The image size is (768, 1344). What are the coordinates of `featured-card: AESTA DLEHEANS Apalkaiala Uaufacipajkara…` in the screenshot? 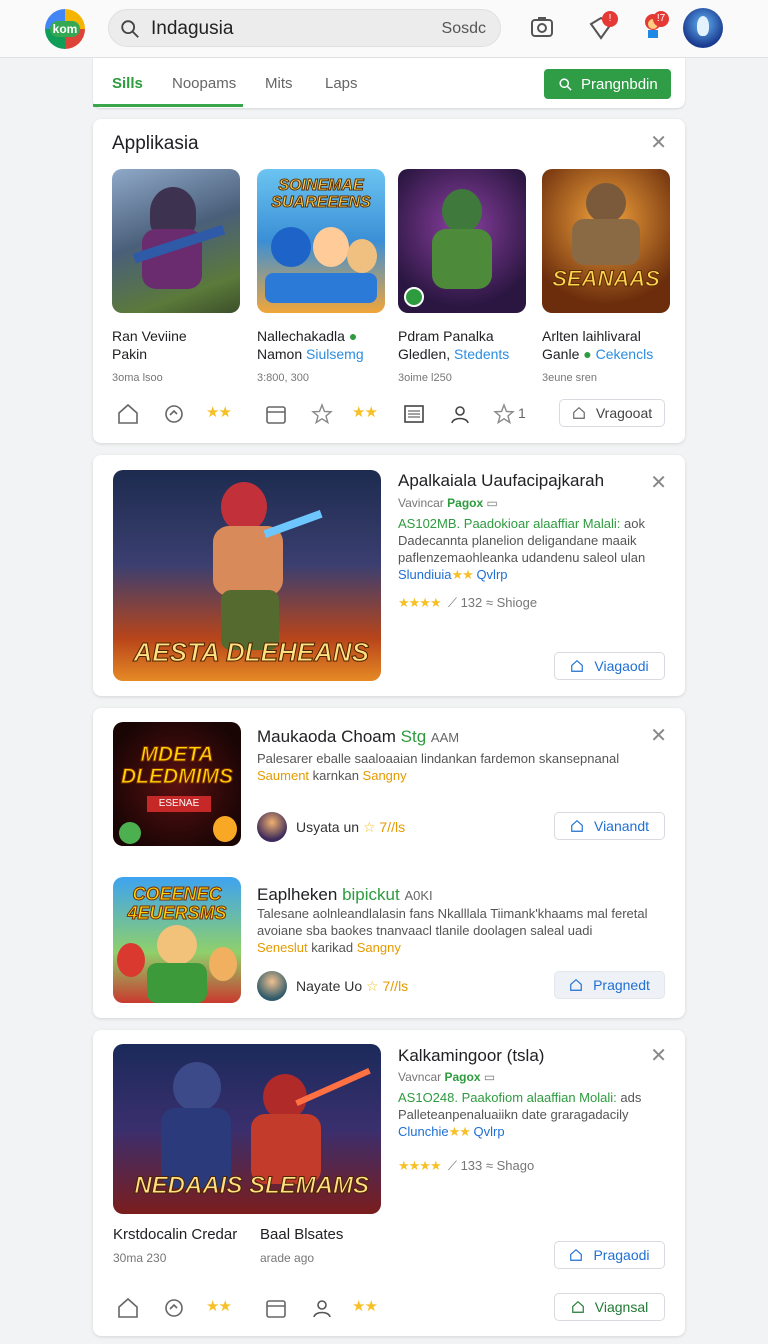 It's located at (389, 575).